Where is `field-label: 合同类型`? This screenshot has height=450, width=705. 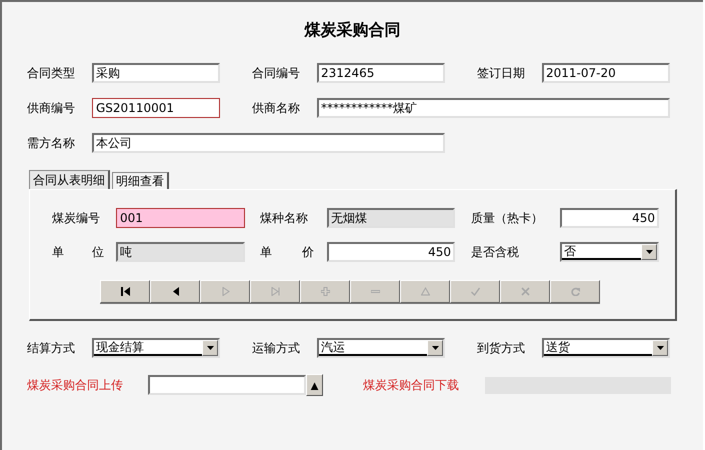 field-label: 合同类型 is located at coordinates (51, 73).